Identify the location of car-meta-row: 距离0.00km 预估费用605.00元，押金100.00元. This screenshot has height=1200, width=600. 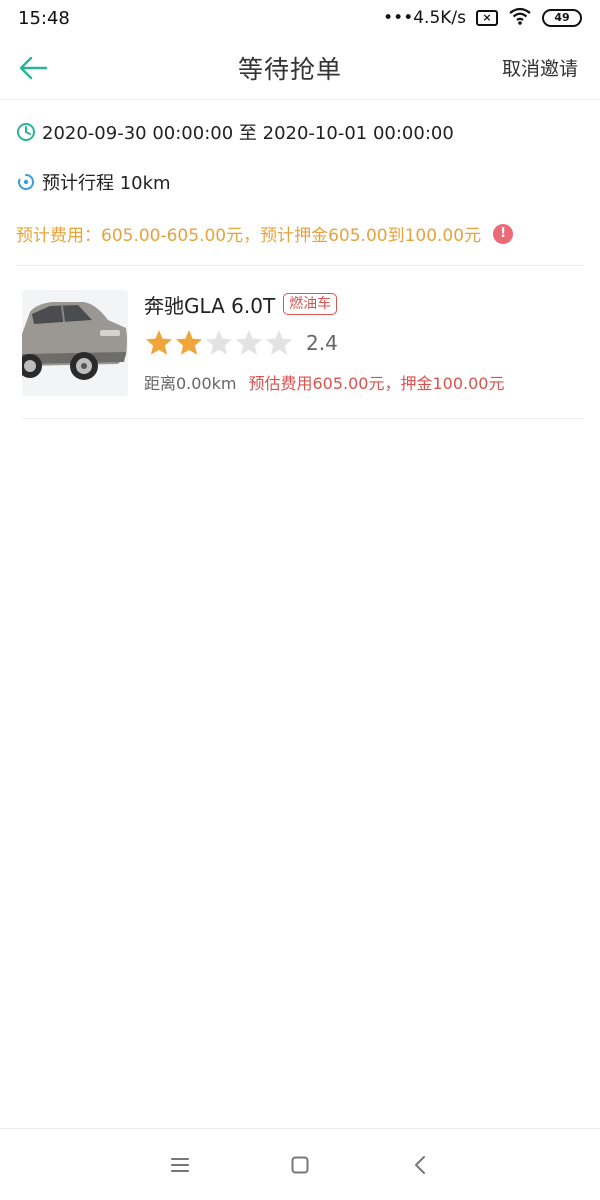
(324, 382).